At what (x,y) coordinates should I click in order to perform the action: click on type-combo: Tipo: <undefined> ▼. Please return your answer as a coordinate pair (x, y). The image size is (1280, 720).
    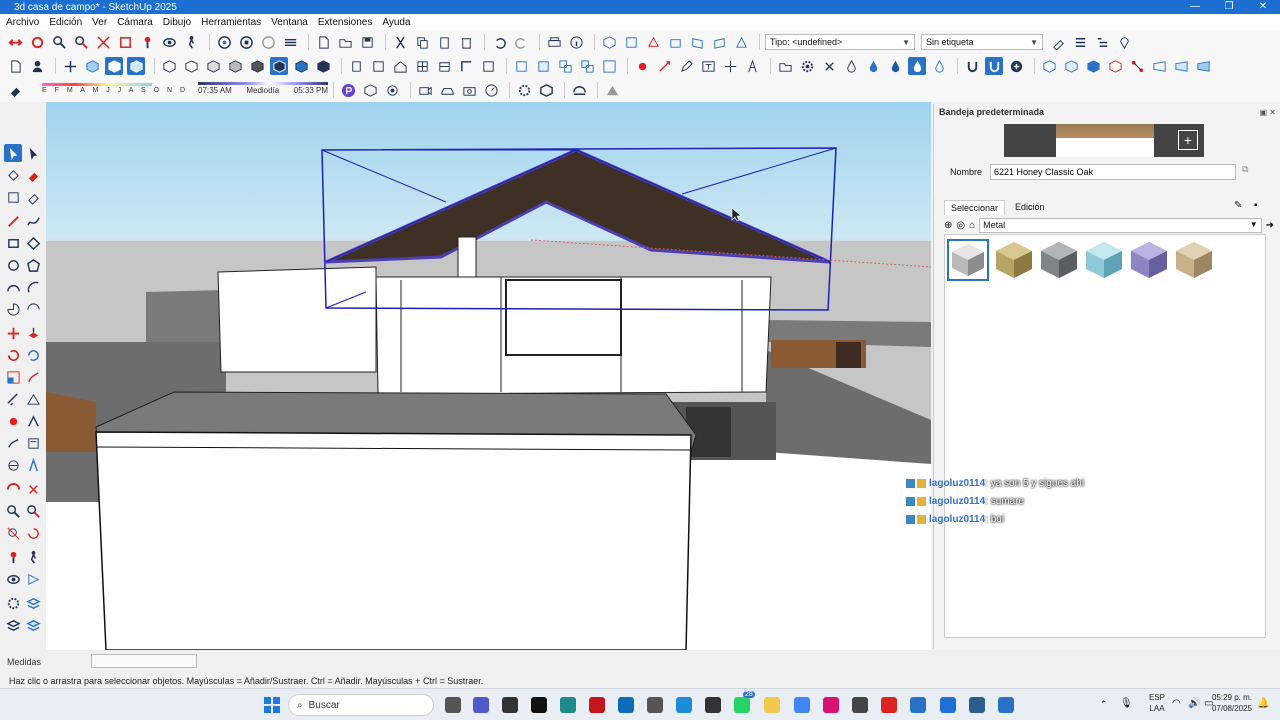
    Looking at the image, I should click on (840, 42).